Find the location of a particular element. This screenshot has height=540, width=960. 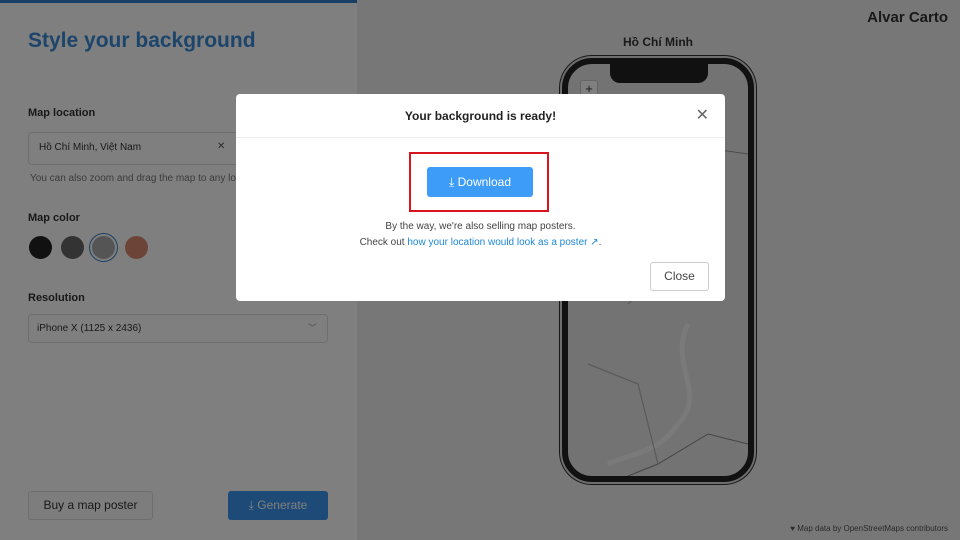

download-label: Download is located at coordinates (484, 182).